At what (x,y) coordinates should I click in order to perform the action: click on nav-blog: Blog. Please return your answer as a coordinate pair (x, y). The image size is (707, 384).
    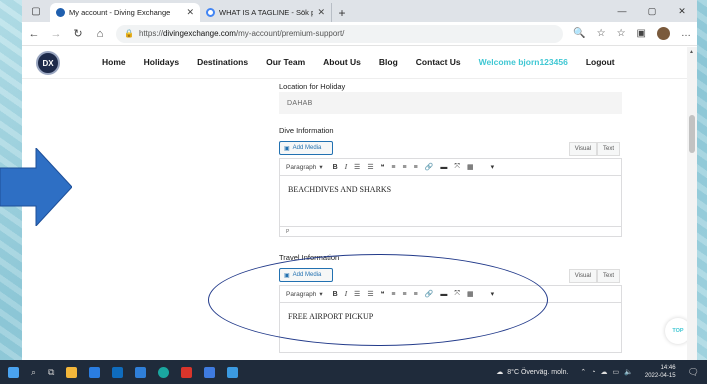
    Looking at the image, I should click on (388, 62).